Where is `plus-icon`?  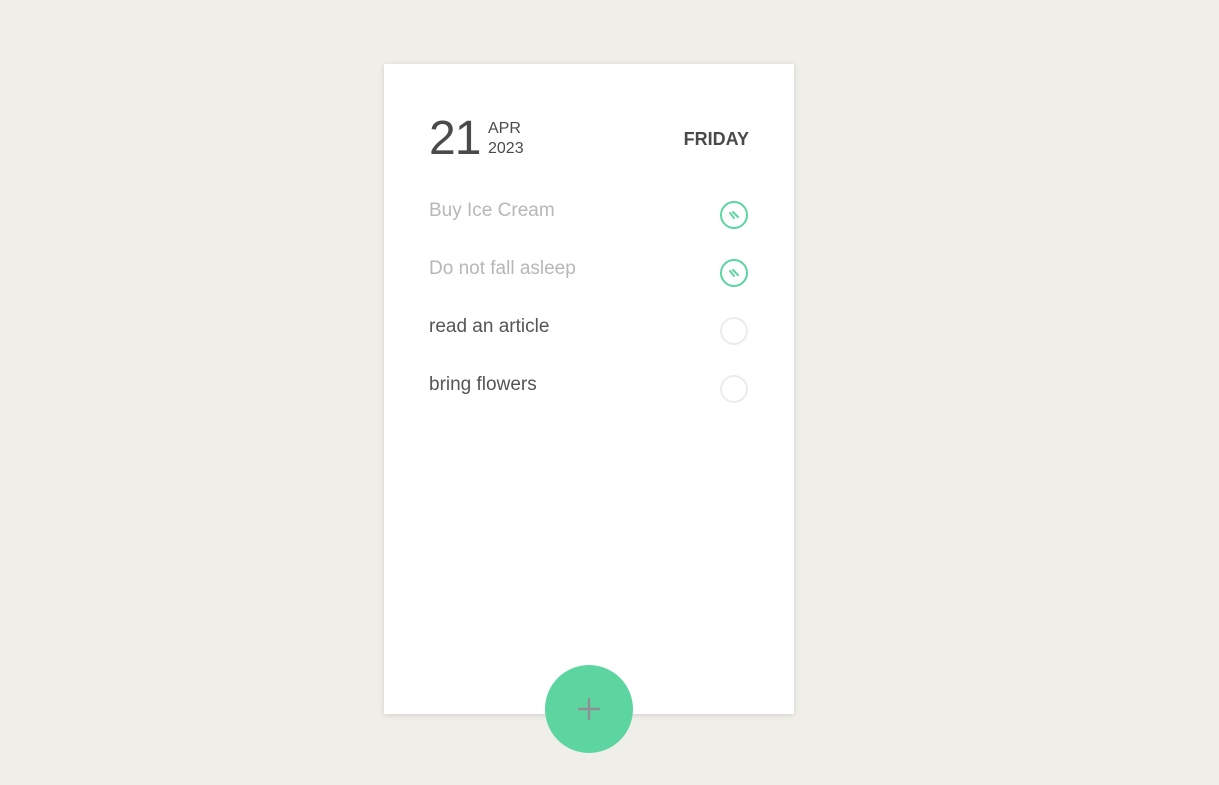
plus-icon is located at coordinates (589, 709).